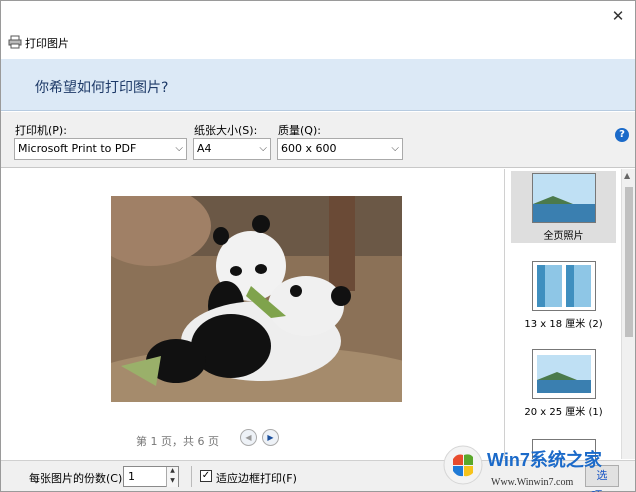  What do you see at coordinates (204, 148) in the screenshot?
I see `paper-size-value: A4` at bounding box center [204, 148].